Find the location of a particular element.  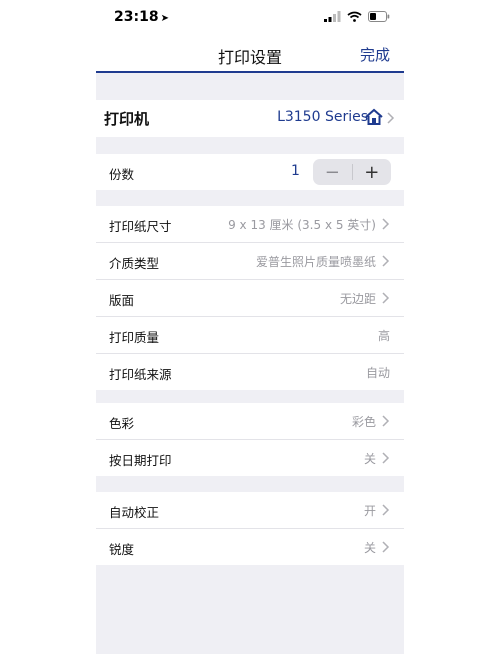

decrement-button: − is located at coordinates (332, 172).